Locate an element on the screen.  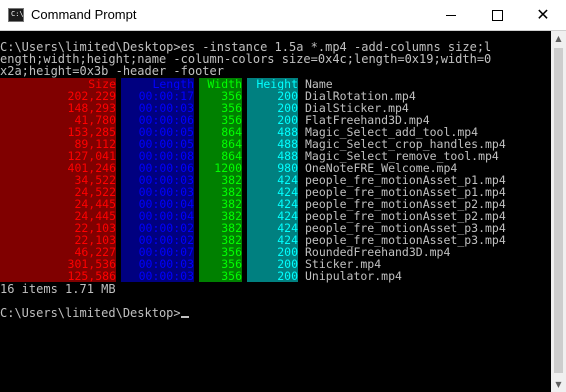
cell-width: 356 is located at coordinates (220, 276).